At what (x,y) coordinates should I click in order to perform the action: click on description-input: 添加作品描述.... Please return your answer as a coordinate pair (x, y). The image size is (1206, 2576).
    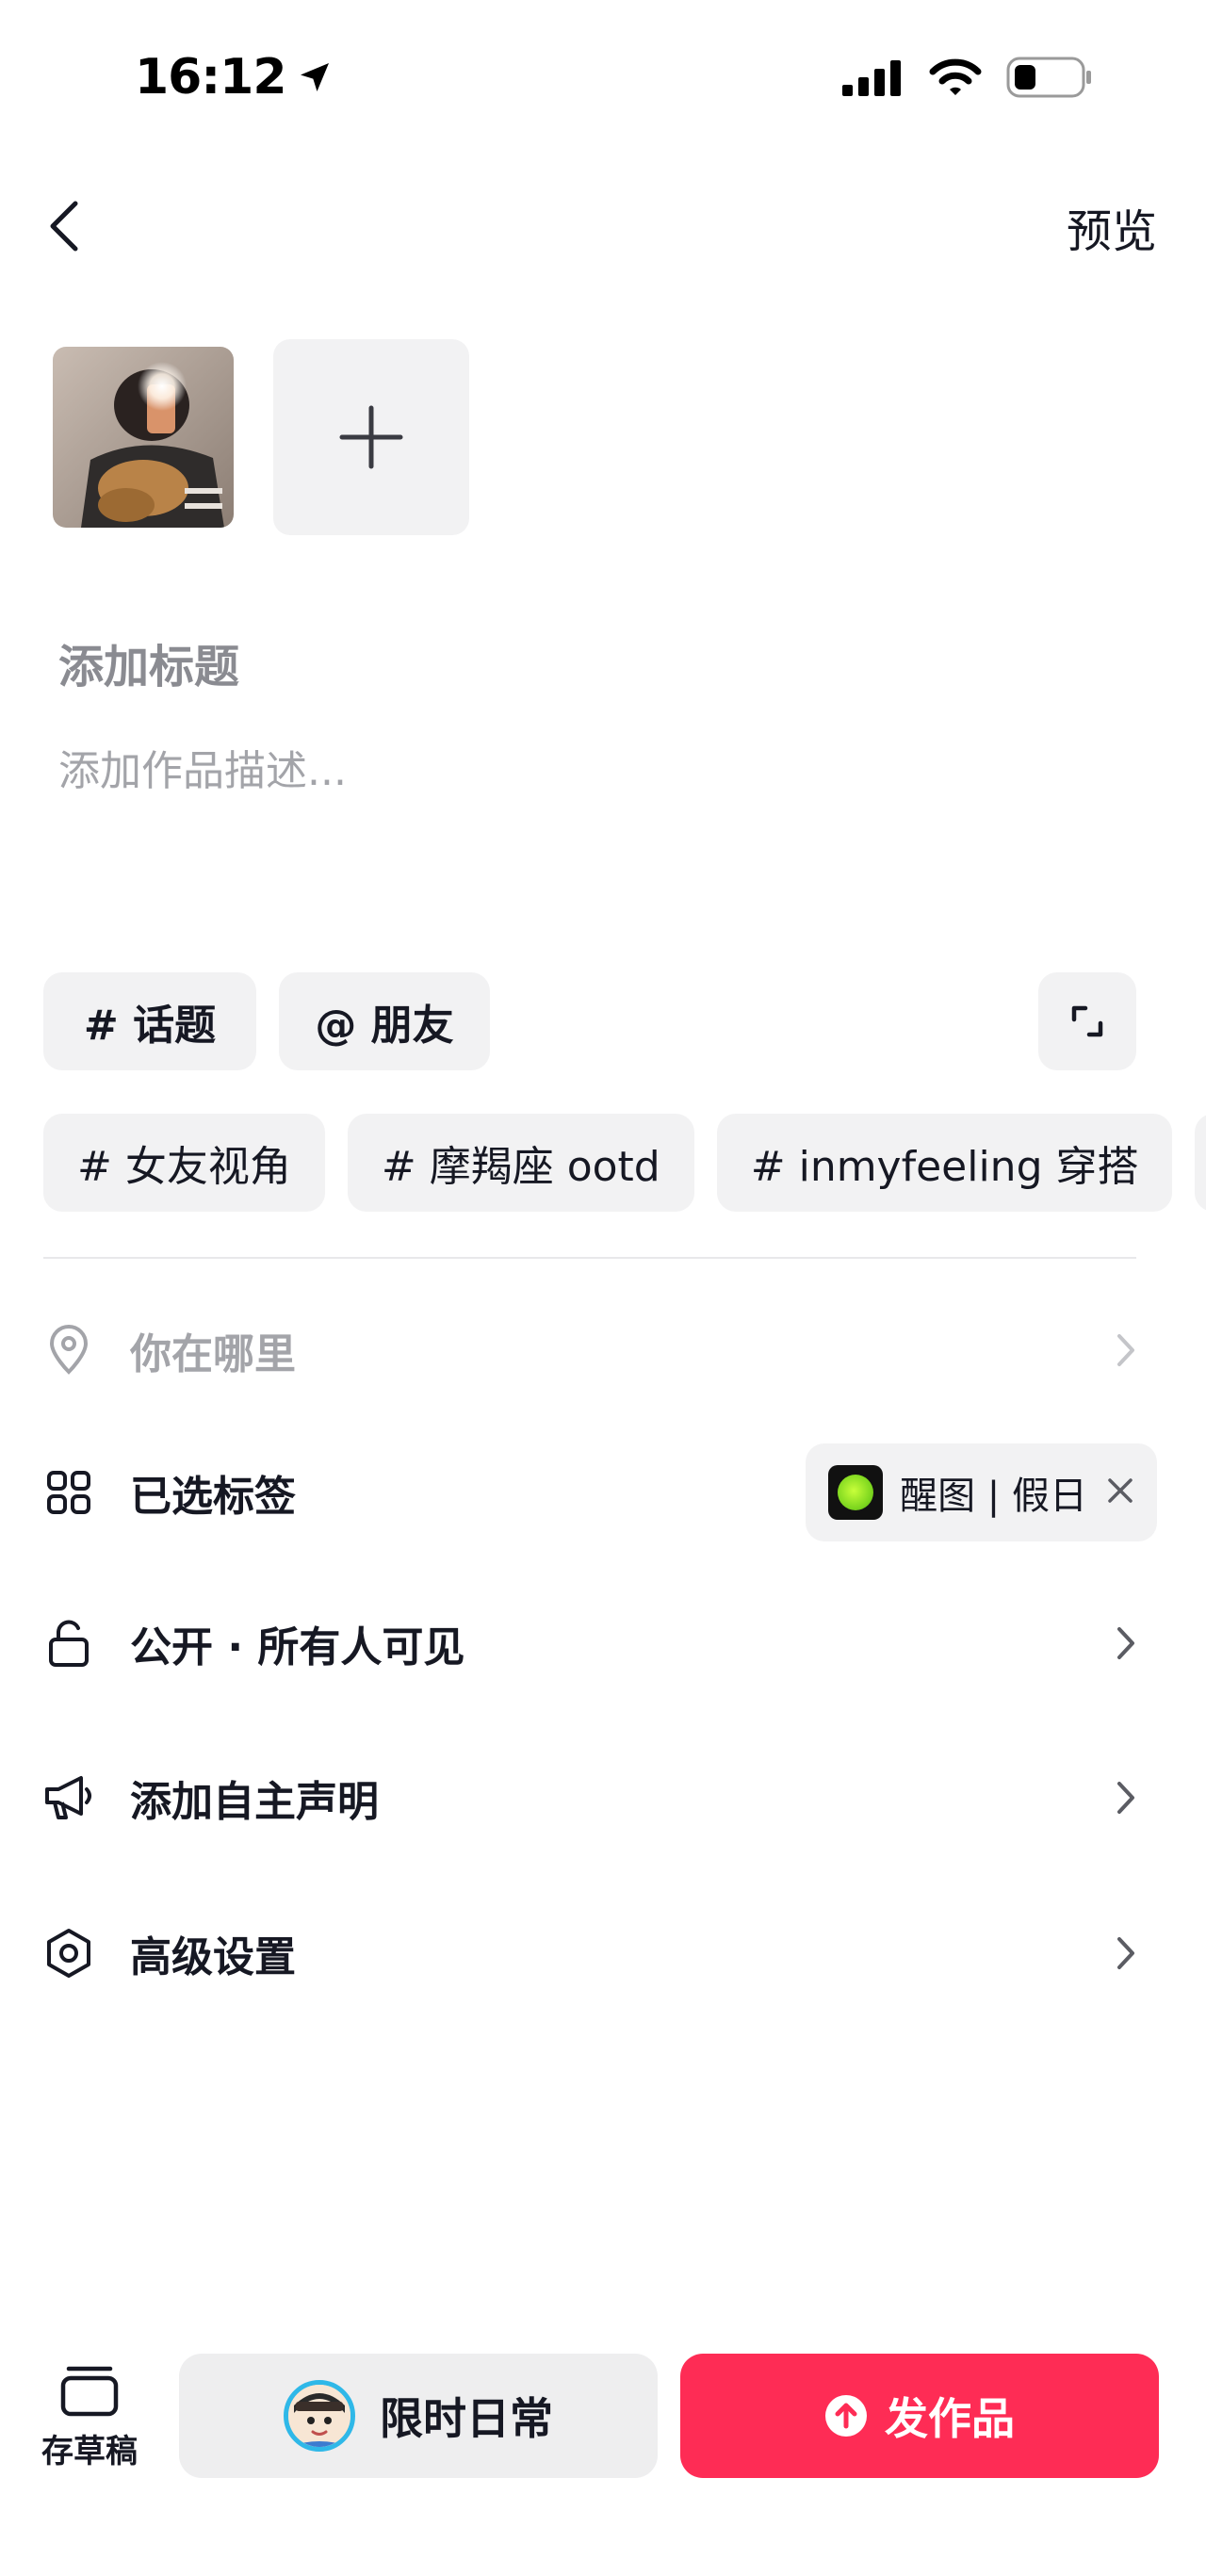
    Looking at the image, I should click on (202, 767).